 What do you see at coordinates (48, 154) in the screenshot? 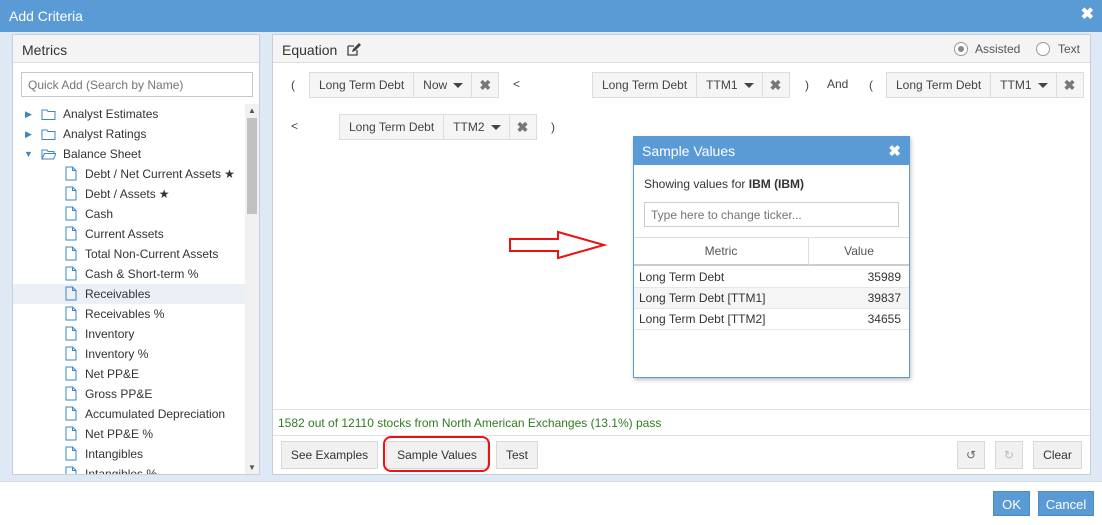
I see `folder-open-icon` at bounding box center [48, 154].